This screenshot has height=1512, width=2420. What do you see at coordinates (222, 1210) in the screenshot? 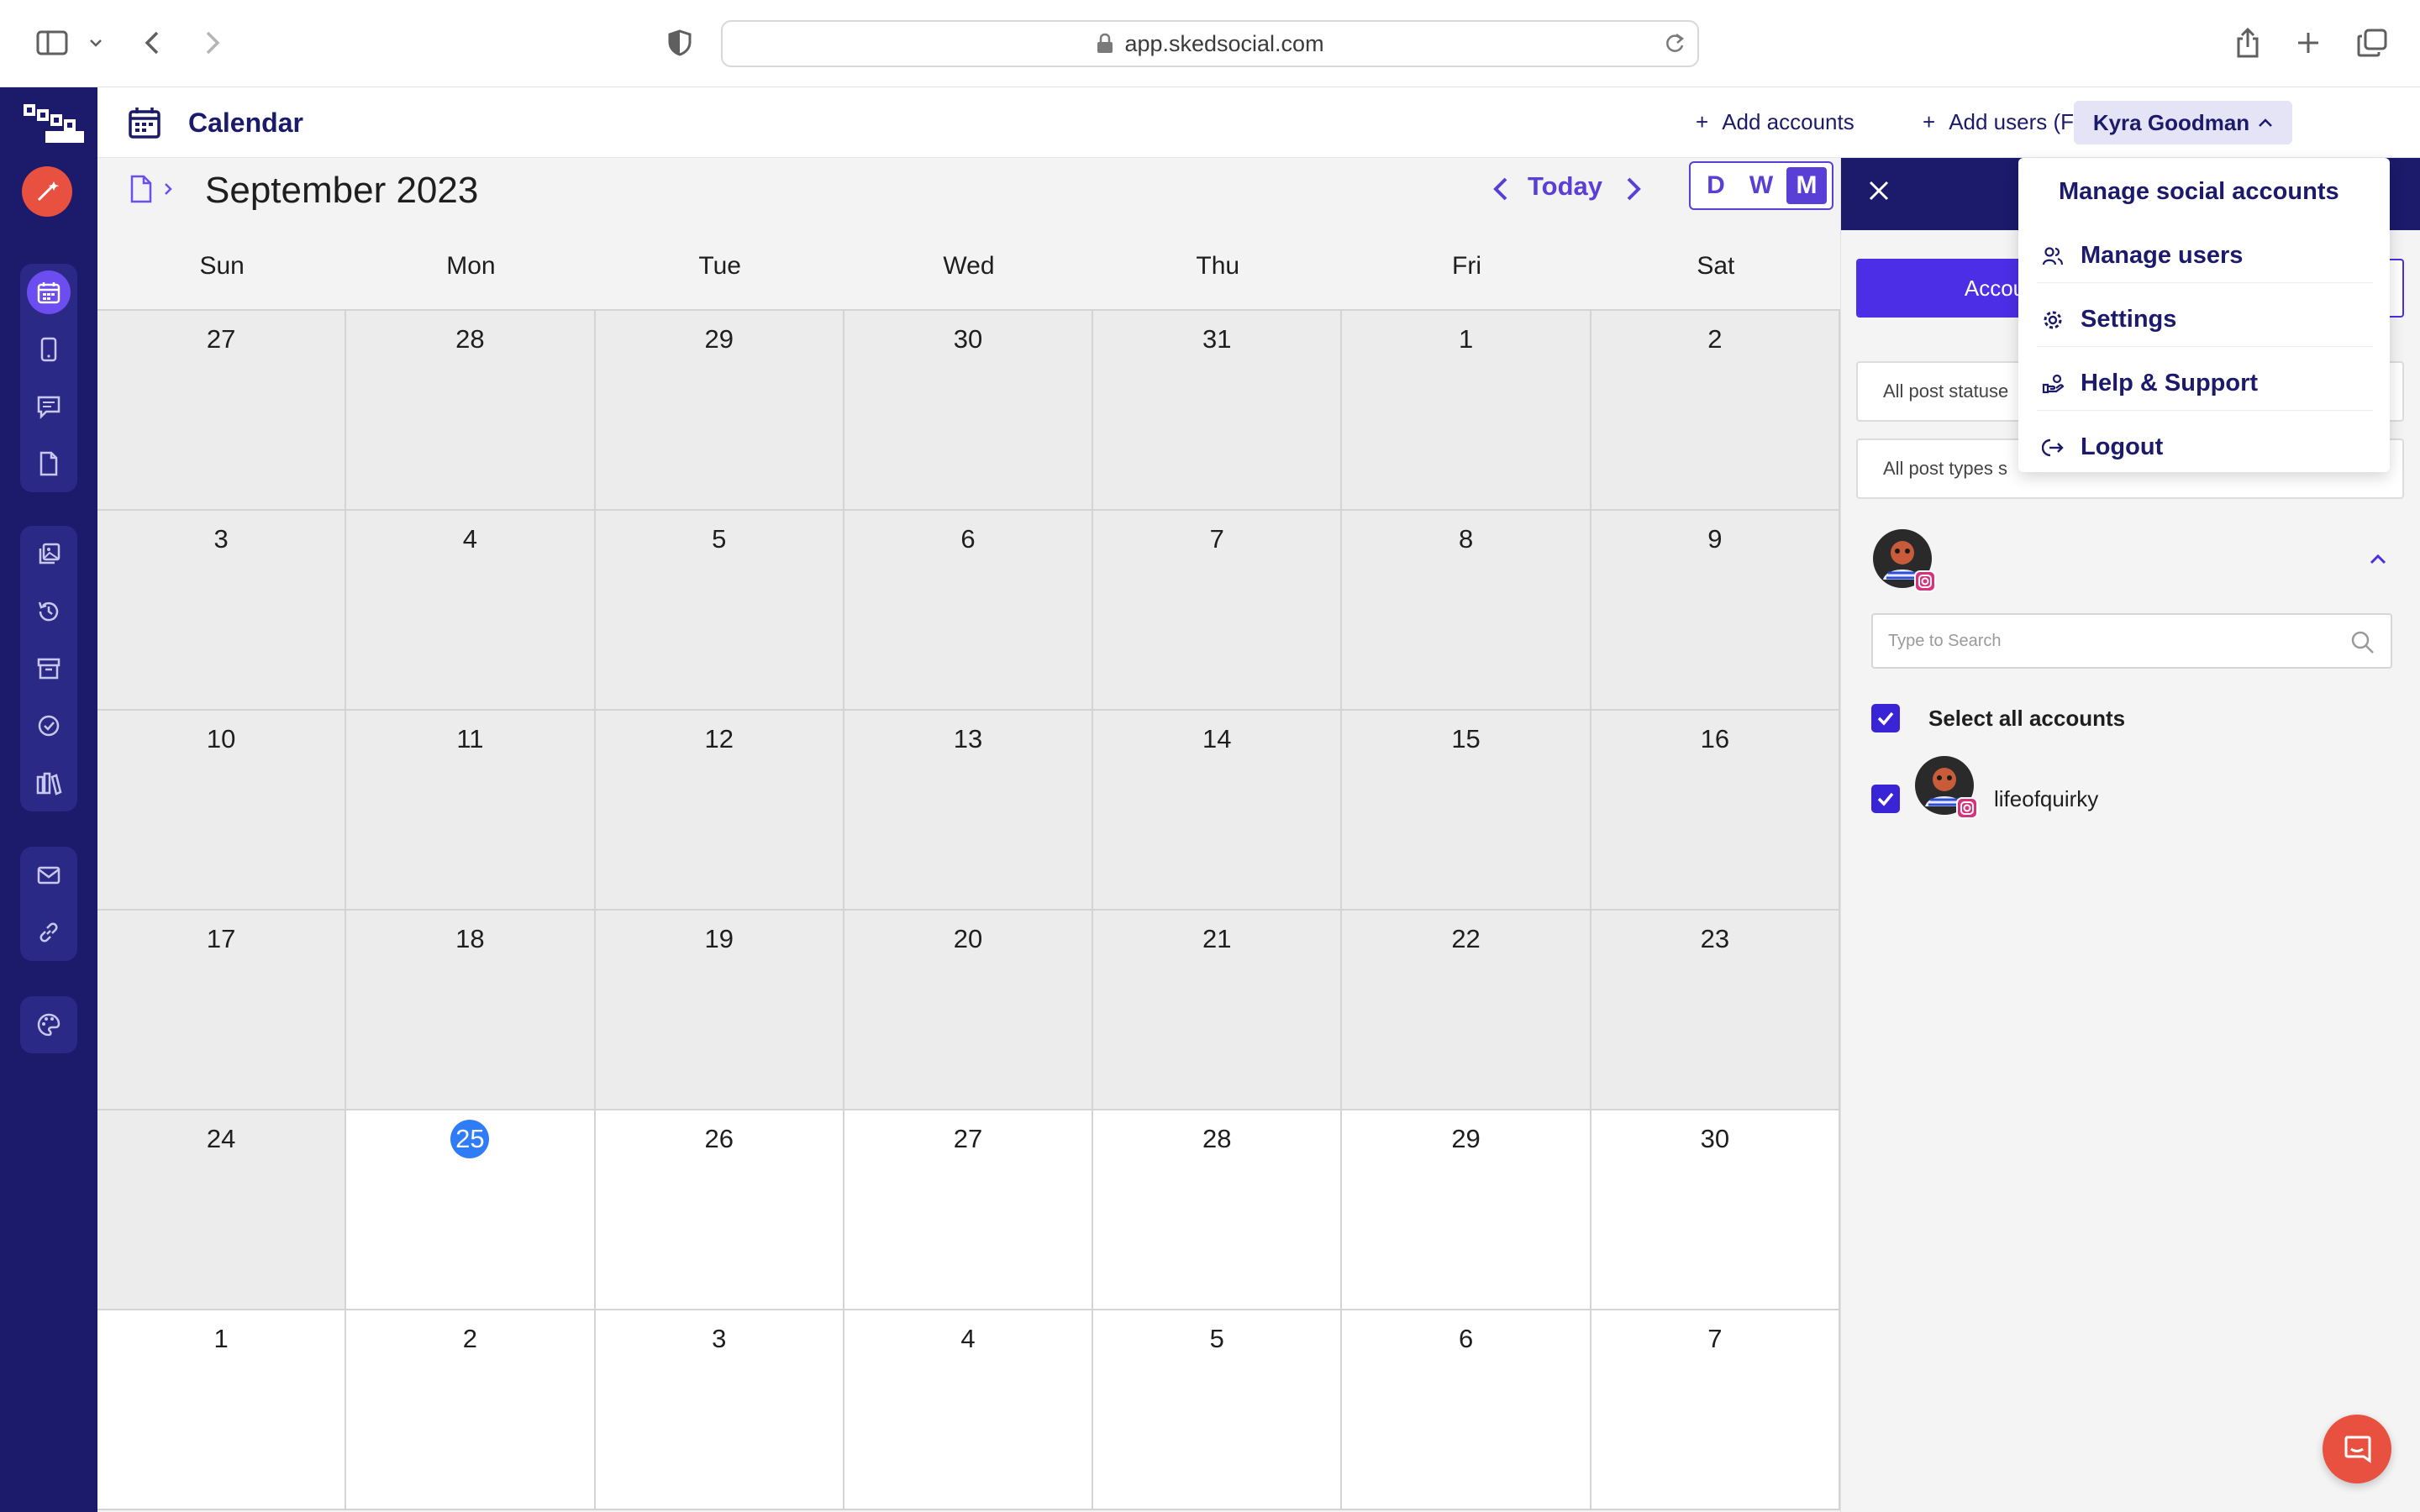
I see `day-cell: 24` at bounding box center [222, 1210].